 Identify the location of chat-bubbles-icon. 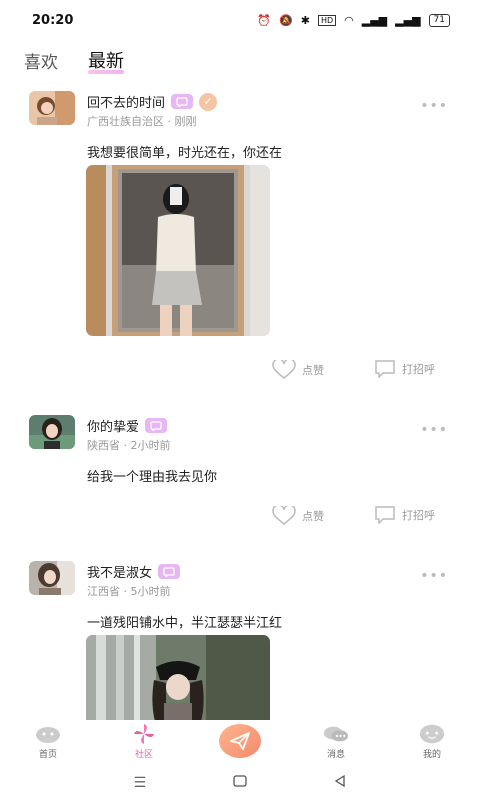
(336, 734).